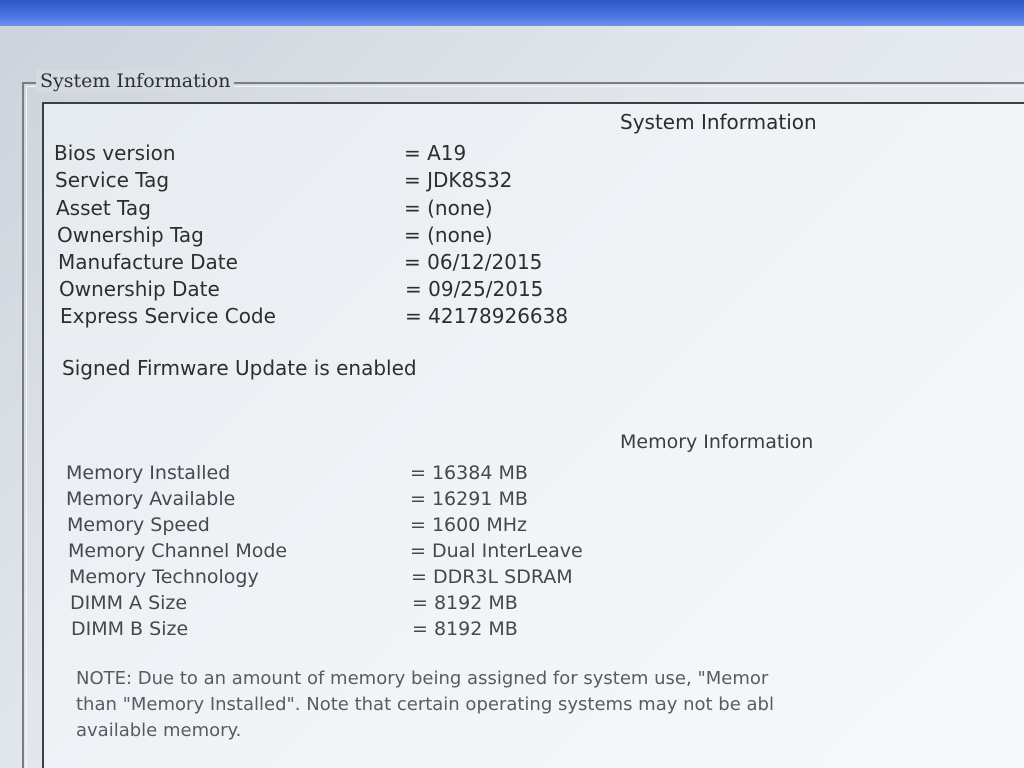 This screenshot has width=1024, height=768. I want to click on memory-information-title: Memory Information, so click(717, 442).